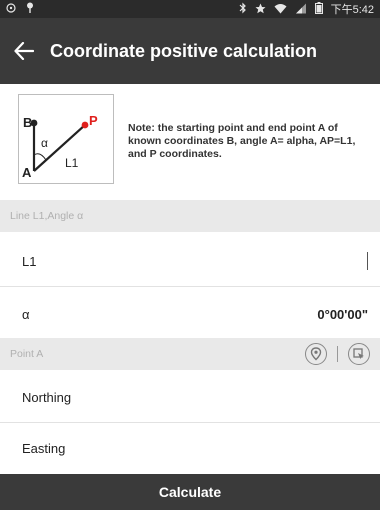  What do you see at coordinates (352, 10) in the screenshot?
I see `status-time: 下午5:42` at bounding box center [352, 10].